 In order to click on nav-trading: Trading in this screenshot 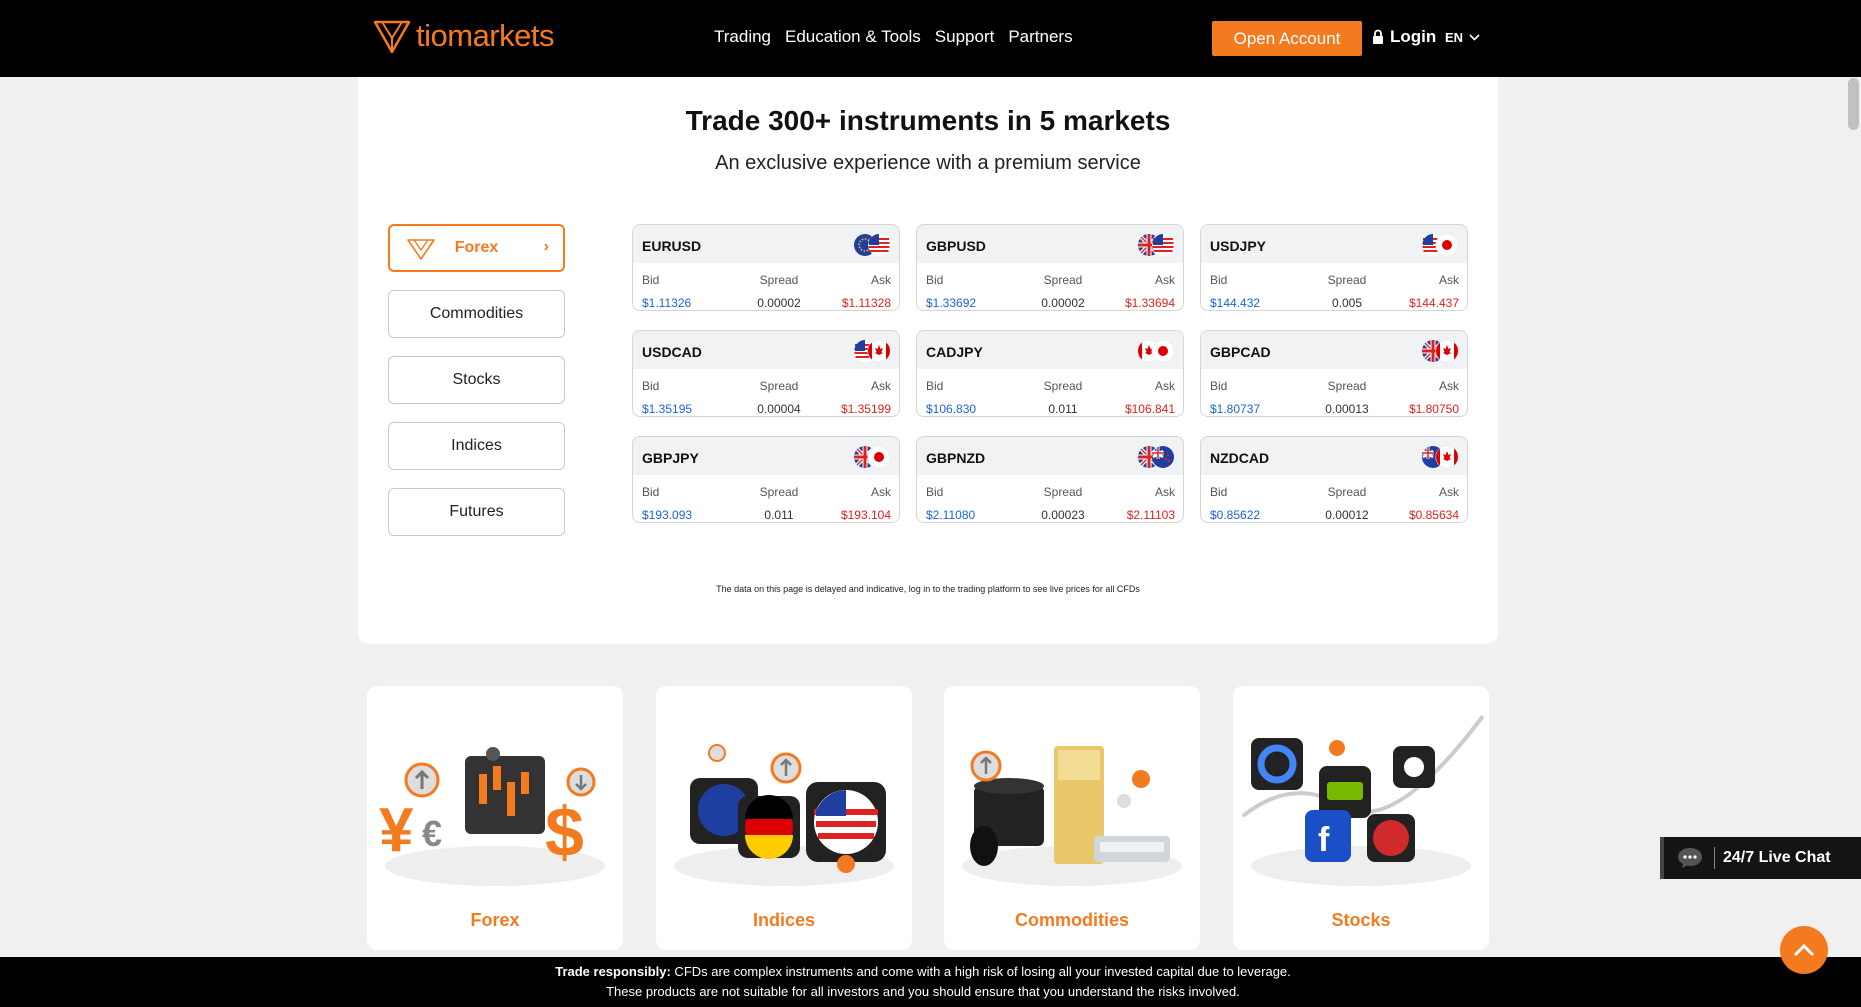, I will do `click(742, 37)`.